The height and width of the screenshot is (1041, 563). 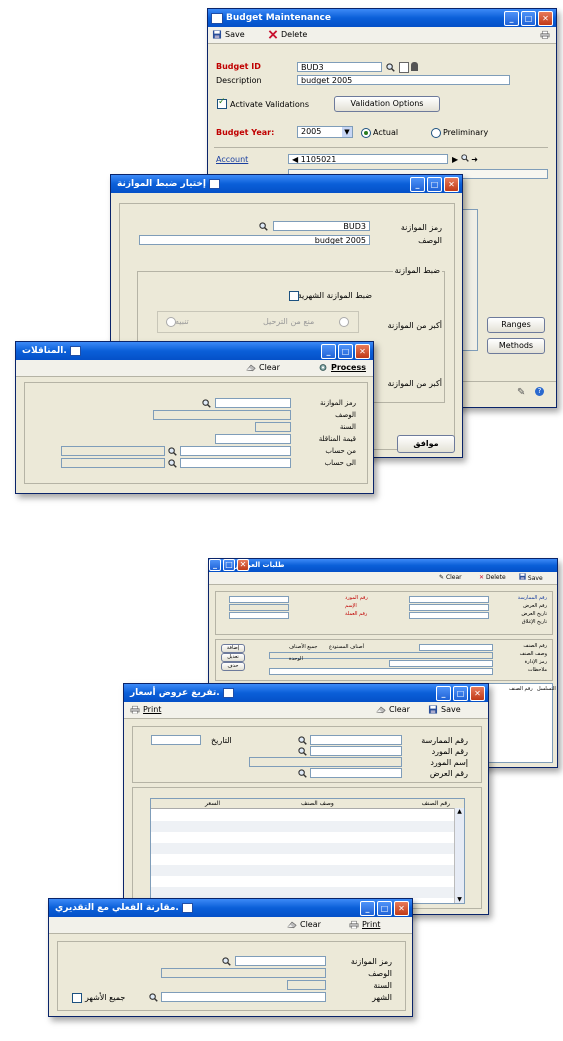 What do you see at coordinates (306, 693) in the screenshot?
I see `offers-title-bar: _ □ ✕ تفريغ عروض أسعار.` at bounding box center [306, 693].